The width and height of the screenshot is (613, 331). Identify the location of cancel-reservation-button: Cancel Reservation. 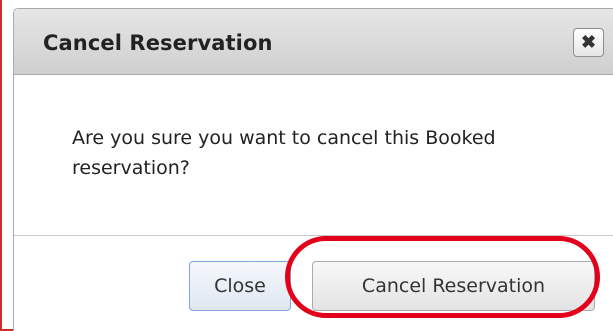
(453, 286).